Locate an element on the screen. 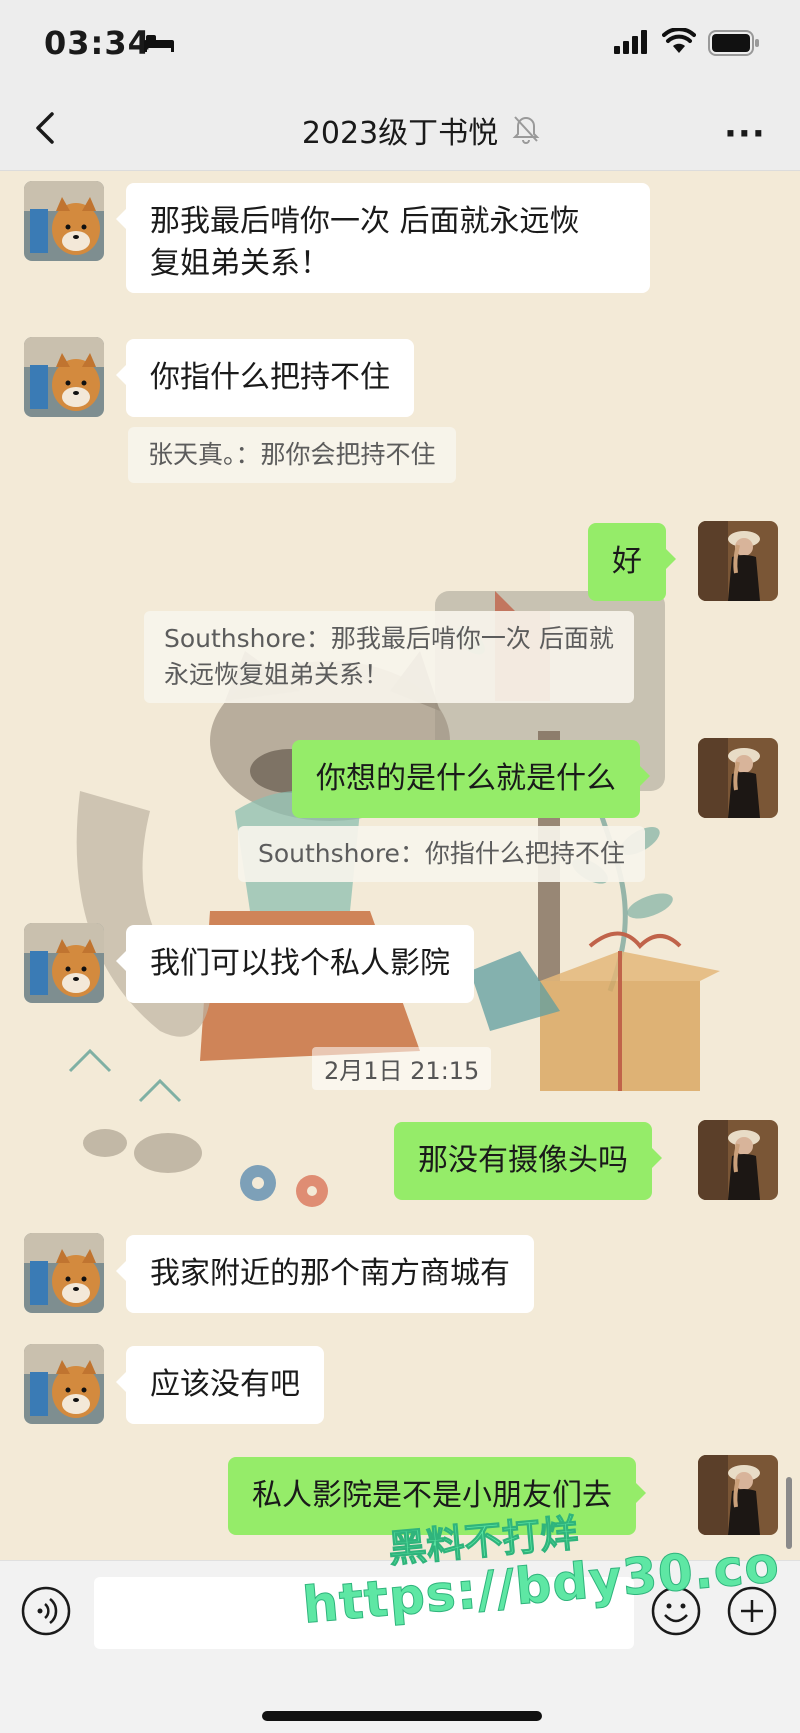 The image size is (800, 1733). sleep-focus-icon is located at coordinates (159, 43).